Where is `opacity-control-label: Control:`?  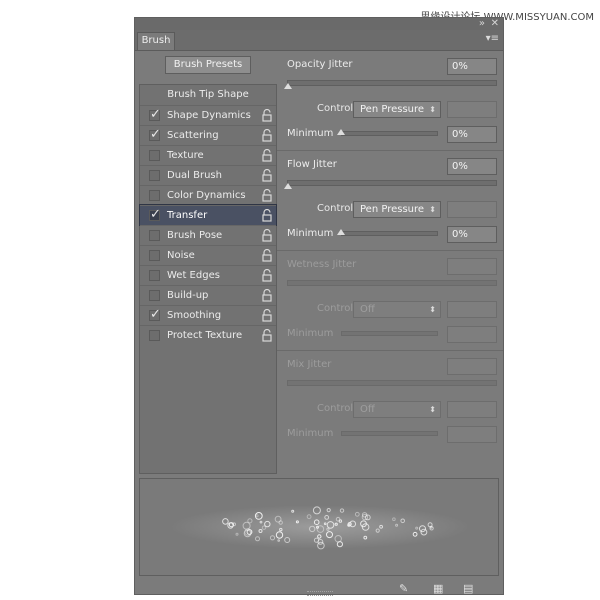
opacity-control-label: Control: is located at coordinates (337, 108).